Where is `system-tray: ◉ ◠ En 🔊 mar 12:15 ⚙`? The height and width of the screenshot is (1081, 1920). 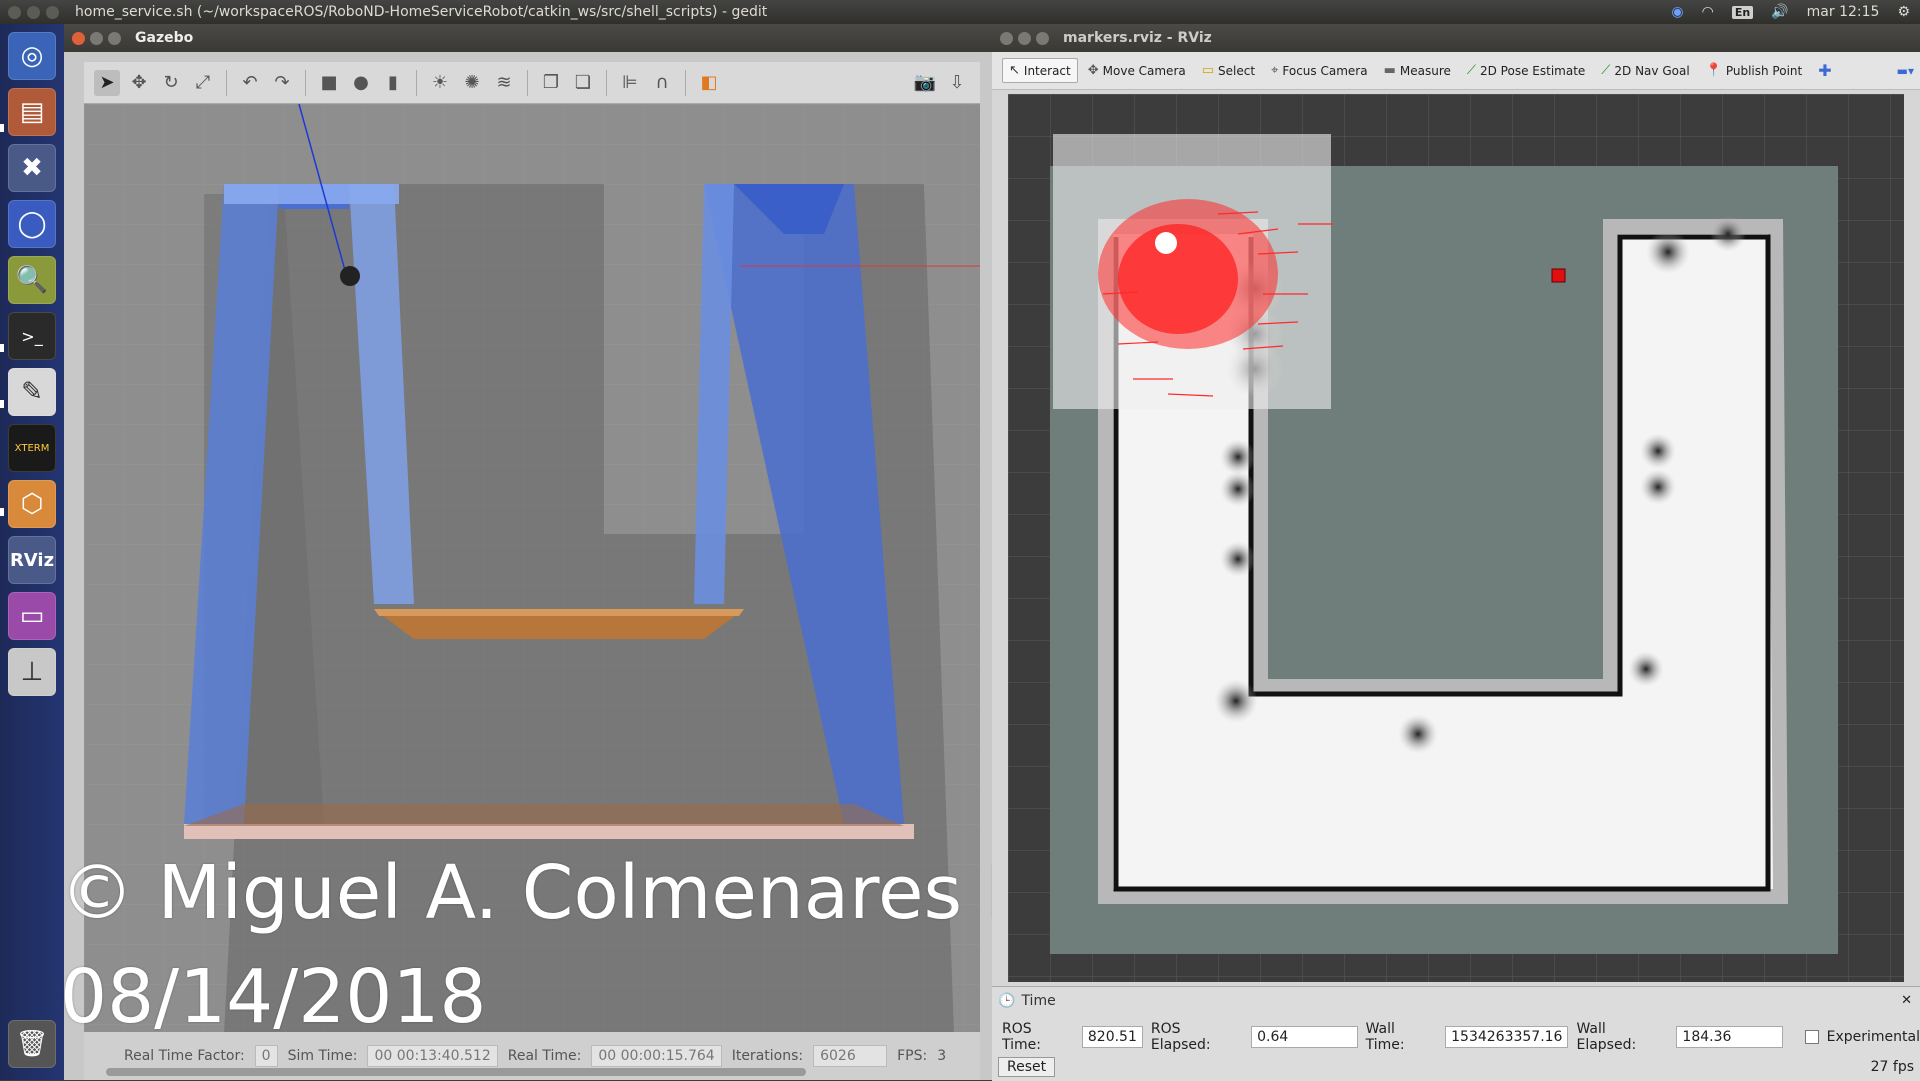
system-tray: ◉ ◠ En 🔊 mar 12:15 ⚙ is located at coordinates (1790, 12).